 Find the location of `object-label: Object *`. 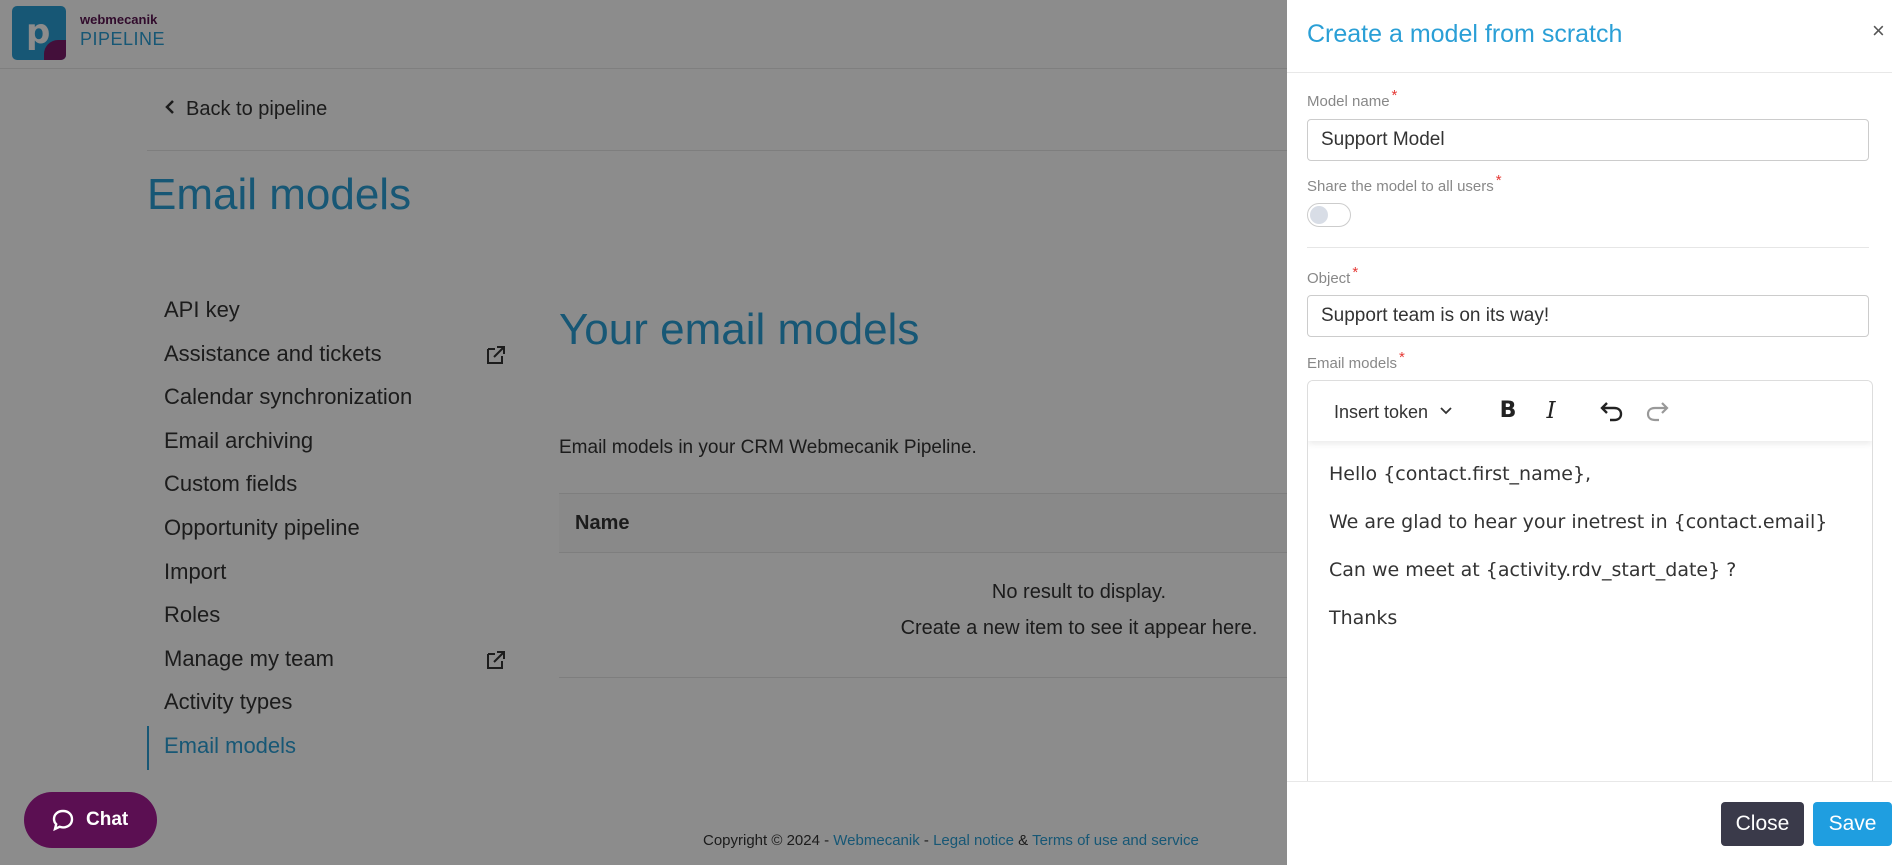

object-label: Object * is located at coordinates (1332, 275).